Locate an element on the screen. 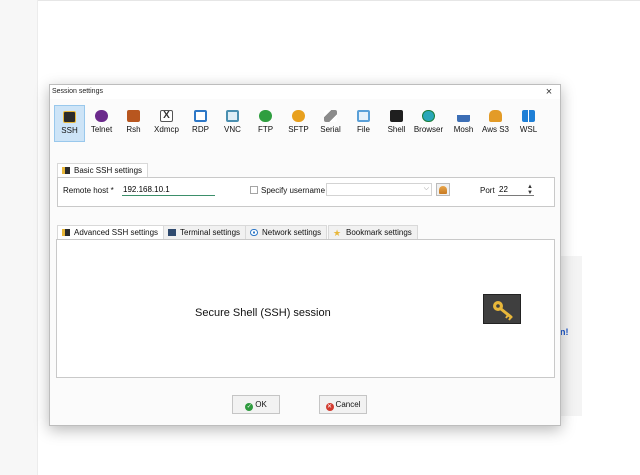 The image size is (640, 475). protocol-label: FTP is located at coordinates (265, 129).